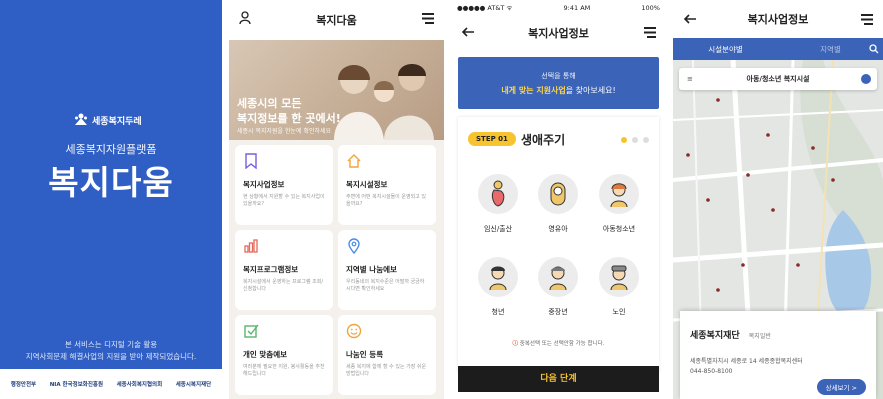  What do you see at coordinates (367, 184) in the screenshot?
I see `card-title: 복지시설정보` at bounding box center [367, 184].